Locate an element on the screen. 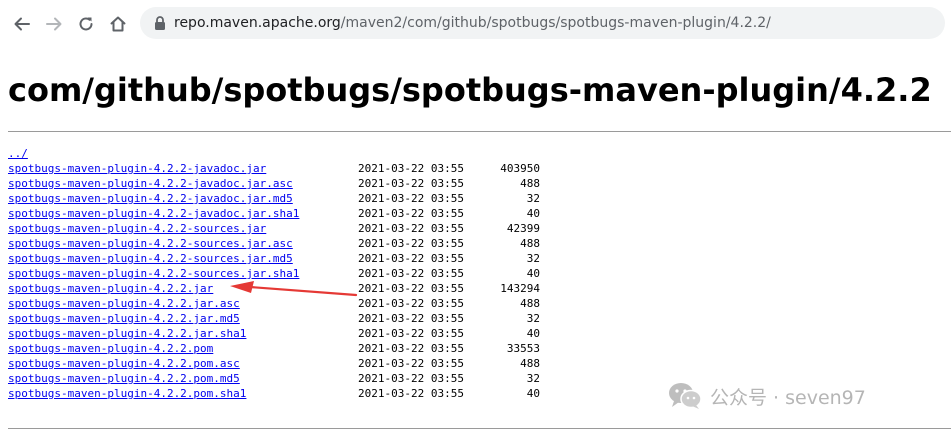  arrow-left-icon is located at coordinates (22, 24).